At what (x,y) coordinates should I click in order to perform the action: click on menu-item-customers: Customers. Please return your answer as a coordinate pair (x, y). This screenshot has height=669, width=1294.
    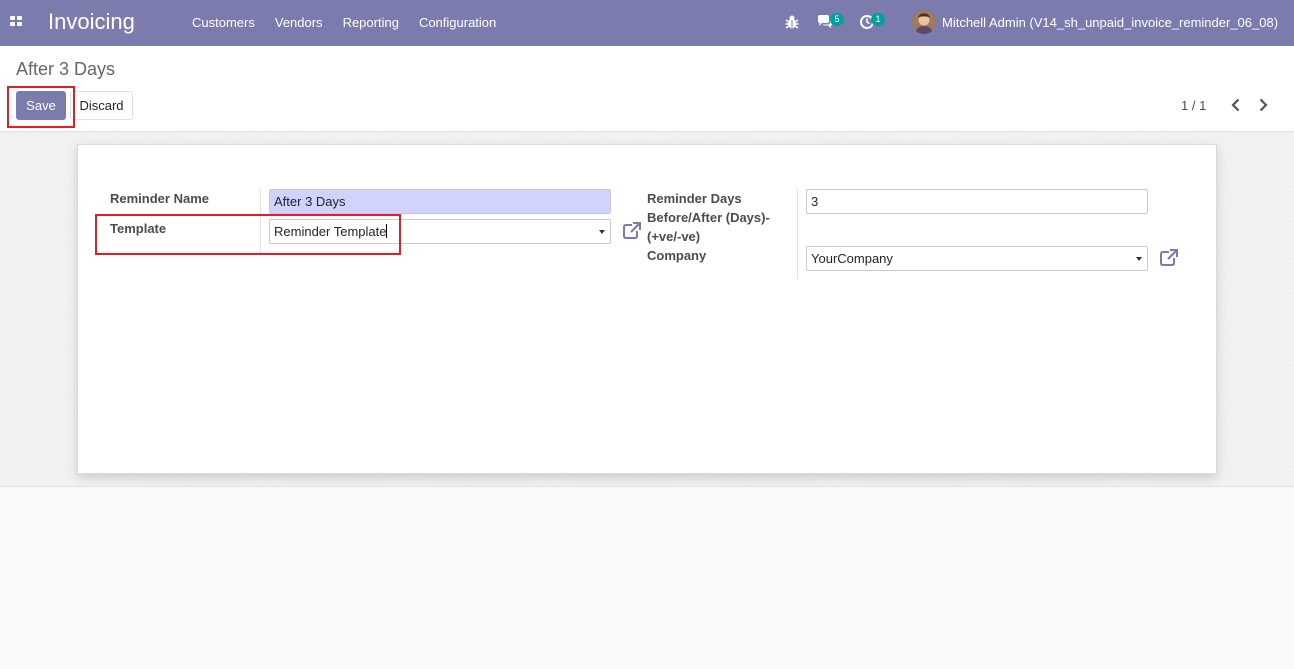
    Looking at the image, I should click on (223, 23).